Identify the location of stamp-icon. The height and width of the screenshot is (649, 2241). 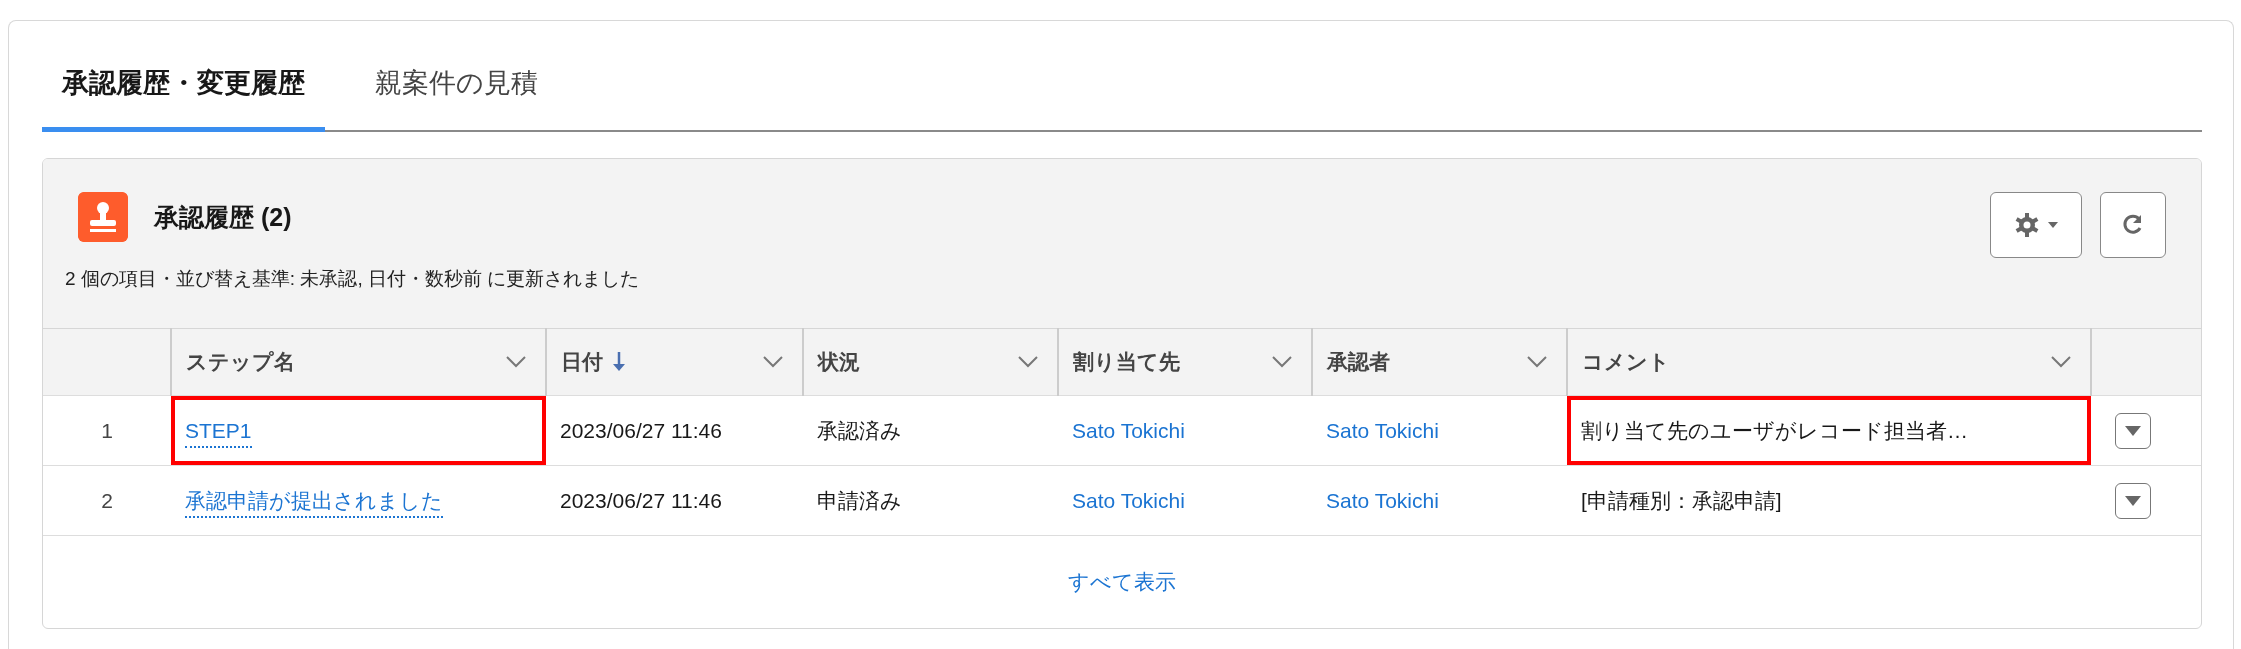
(103, 217).